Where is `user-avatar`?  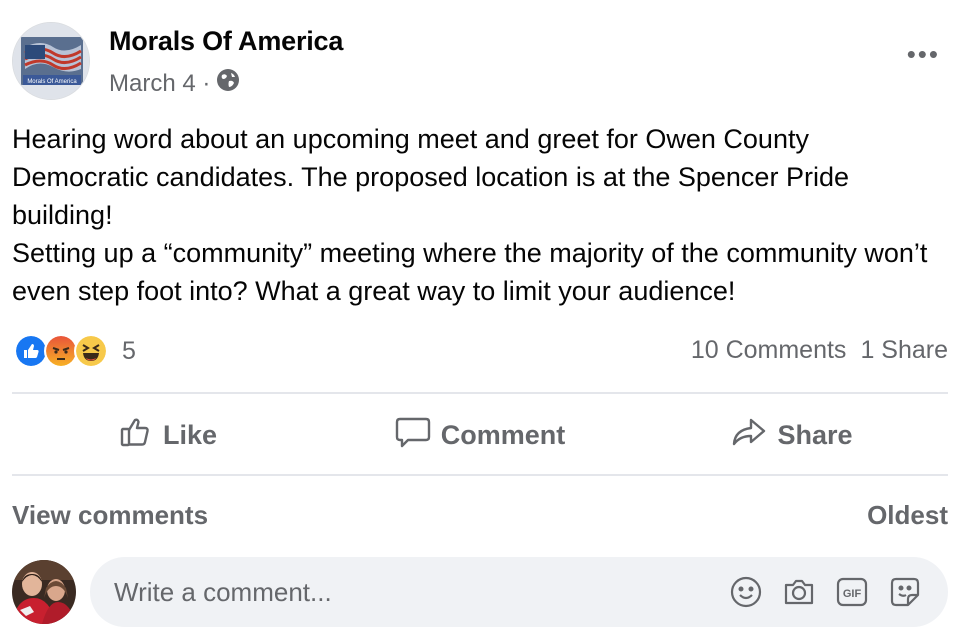 user-avatar is located at coordinates (44, 592).